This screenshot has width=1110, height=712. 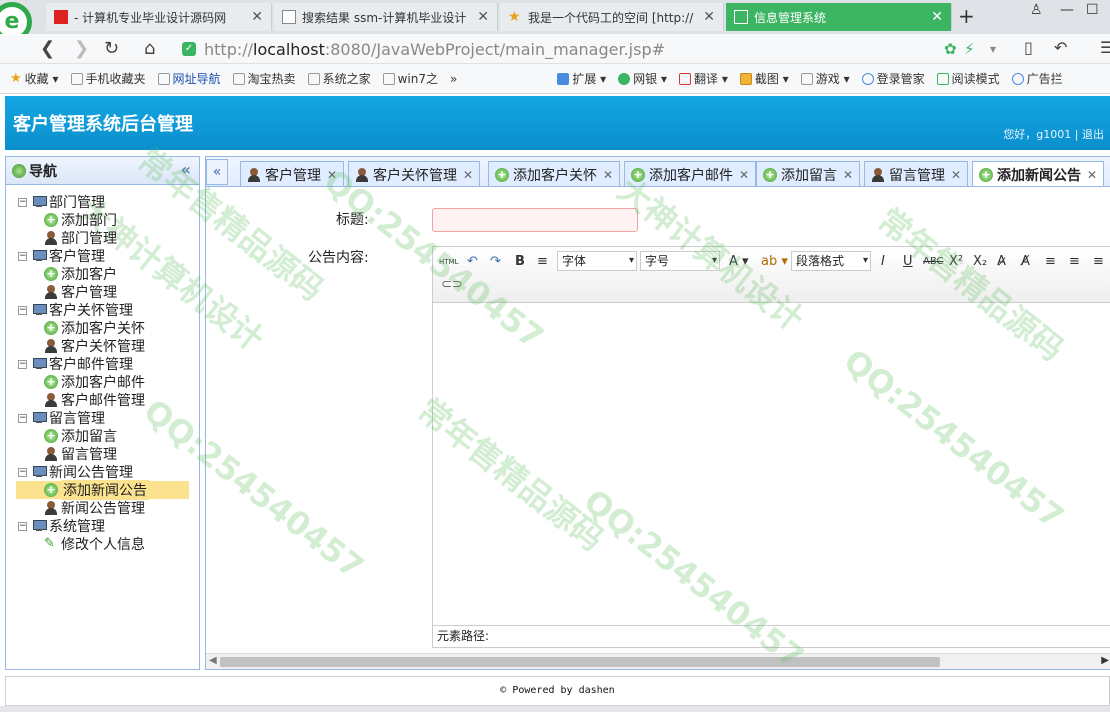 What do you see at coordinates (386, 17) in the screenshot?
I see `browser-tab-2: 搜索结果 ssm-计算机毕业设计 ✕` at bounding box center [386, 17].